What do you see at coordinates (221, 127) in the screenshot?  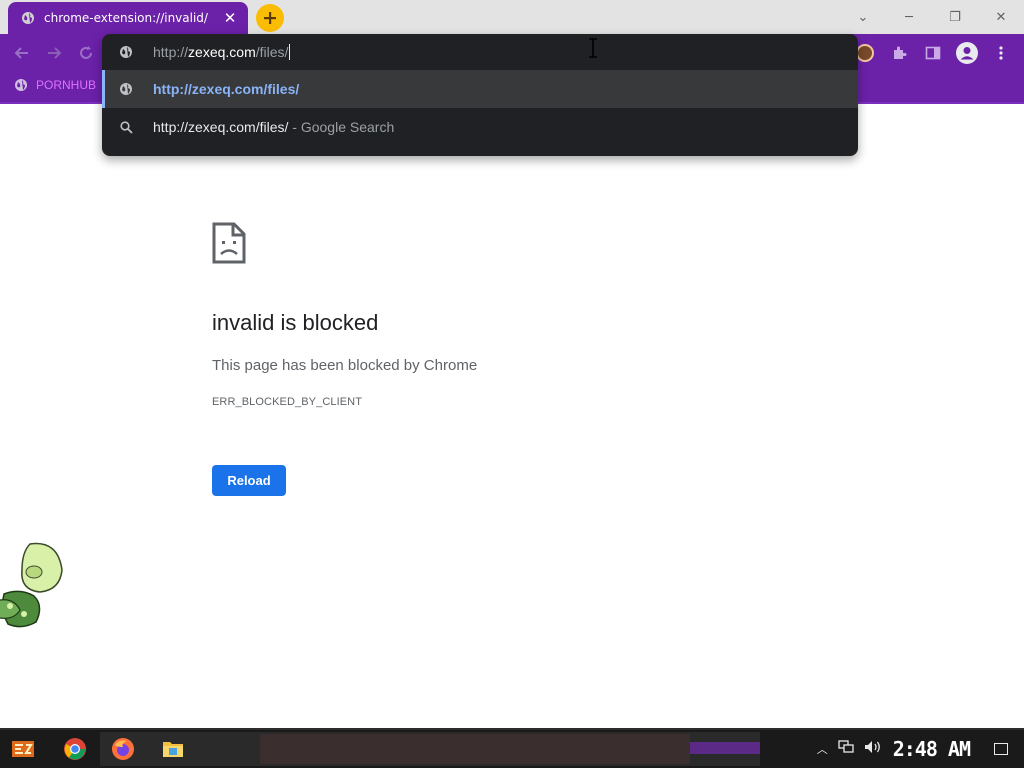 I see `suggestion-query: http://zexeq.com/files/` at bounding box center [221, 127].